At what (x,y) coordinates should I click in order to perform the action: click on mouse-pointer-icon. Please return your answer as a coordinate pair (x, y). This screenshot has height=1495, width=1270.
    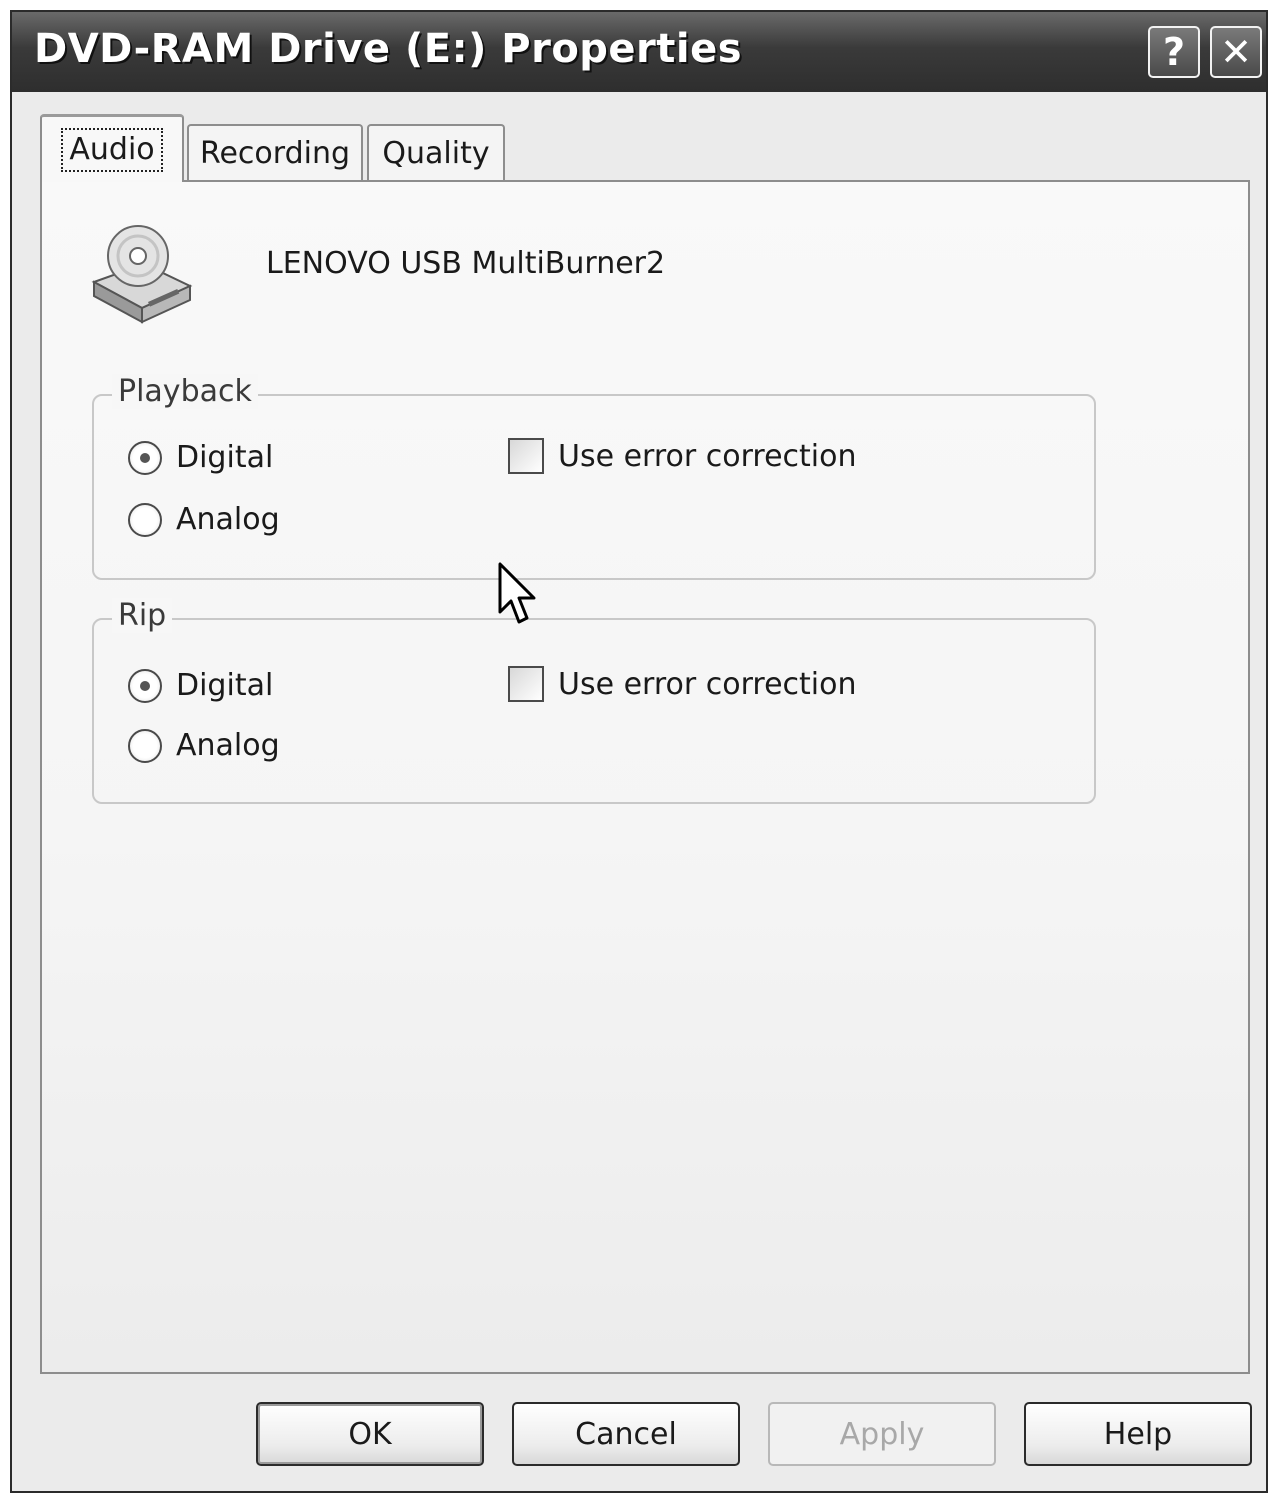
    Looking at the image, I should click on (517, 593).